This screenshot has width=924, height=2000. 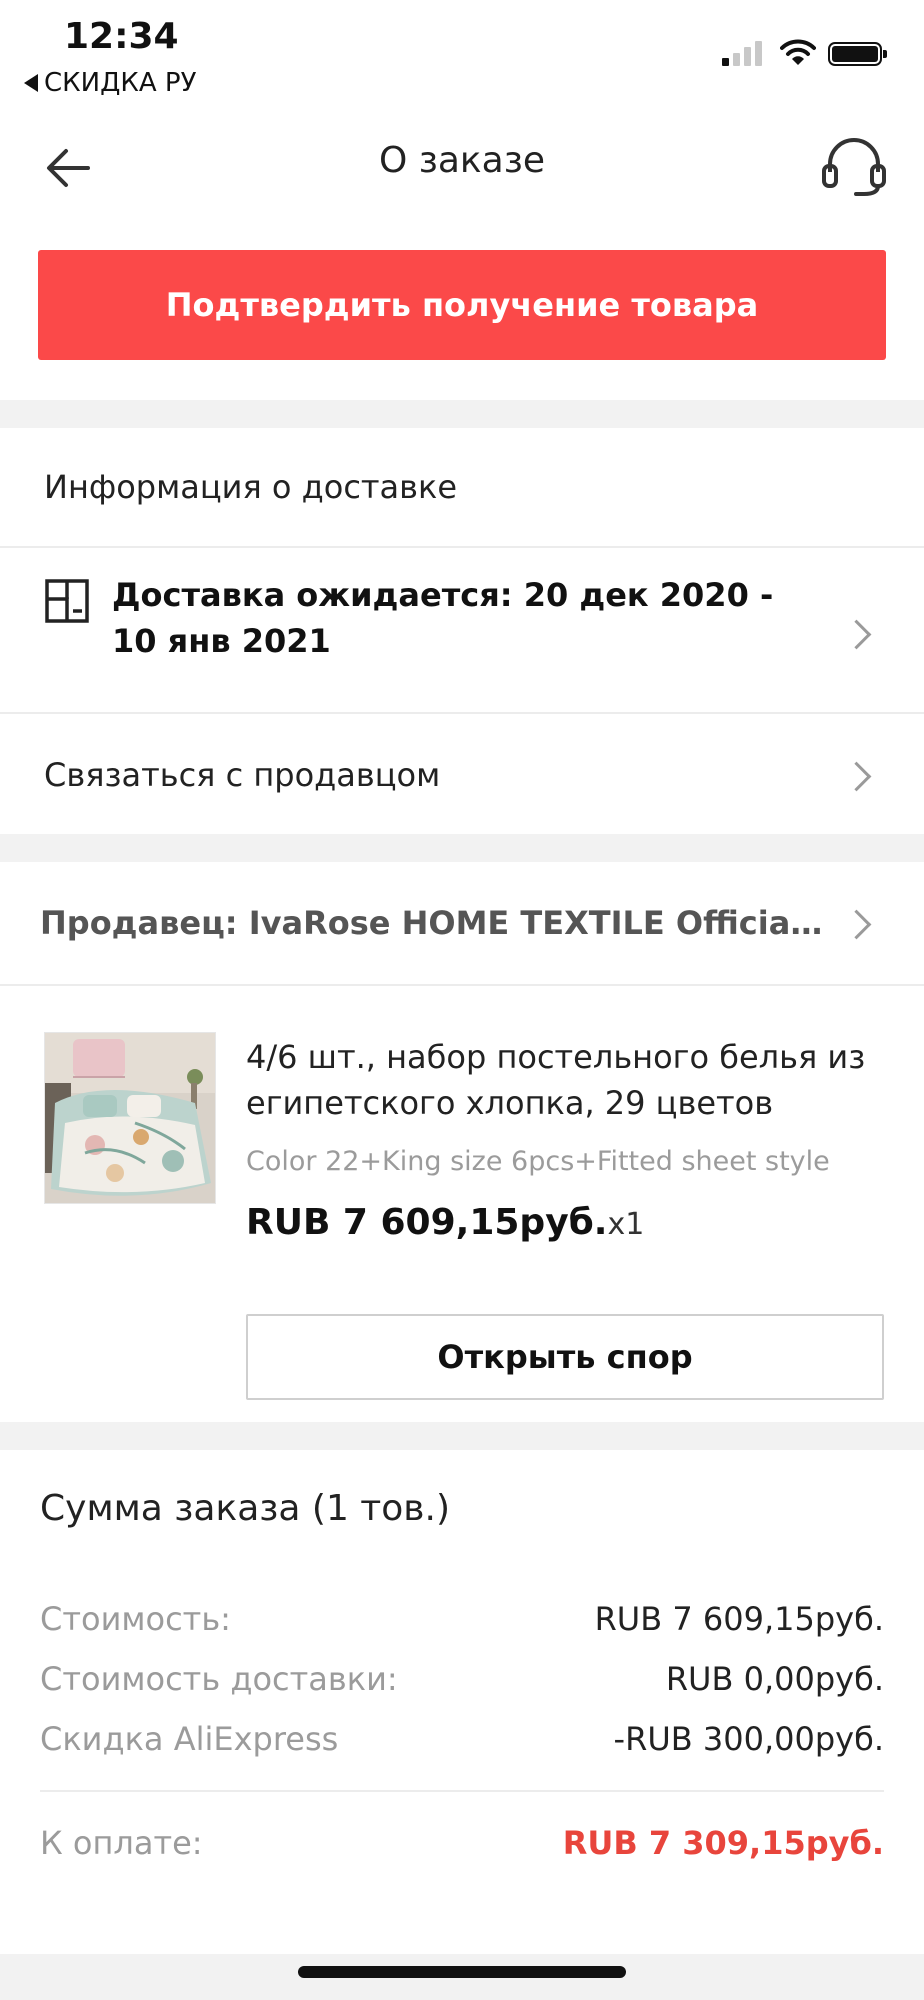 What do you see at coordinates (854, 166) in the screenshot?
I see `customer-support-headset-icon` at bounding box center [854, 166].